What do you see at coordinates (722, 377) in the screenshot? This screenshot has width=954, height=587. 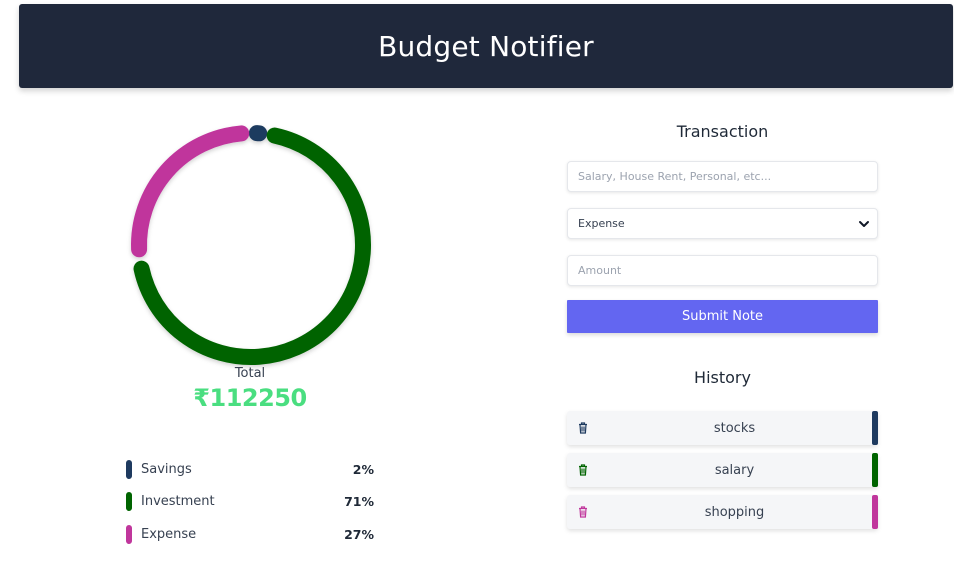 I see `history-title: History` at bounding box center [722, 377].